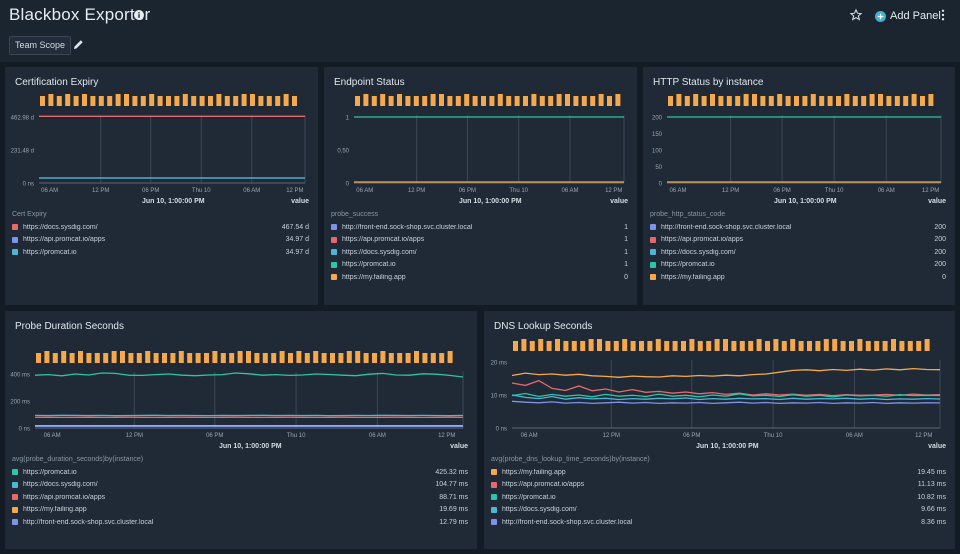 Image resolution: width=960 pixels, height=554 pixels. Describe the element at coordinates (40, 45) in the screenshot. I see `team-scope-button: Team Scope` at that location.